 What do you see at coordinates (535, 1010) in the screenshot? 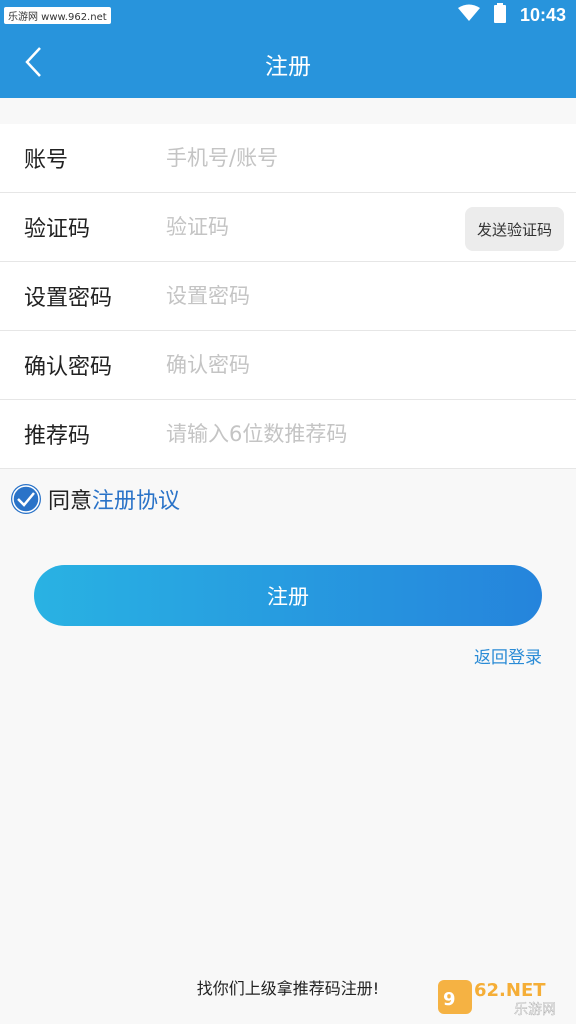
I see `svg-text: 乐游网` at bounding box center [535, 1010].